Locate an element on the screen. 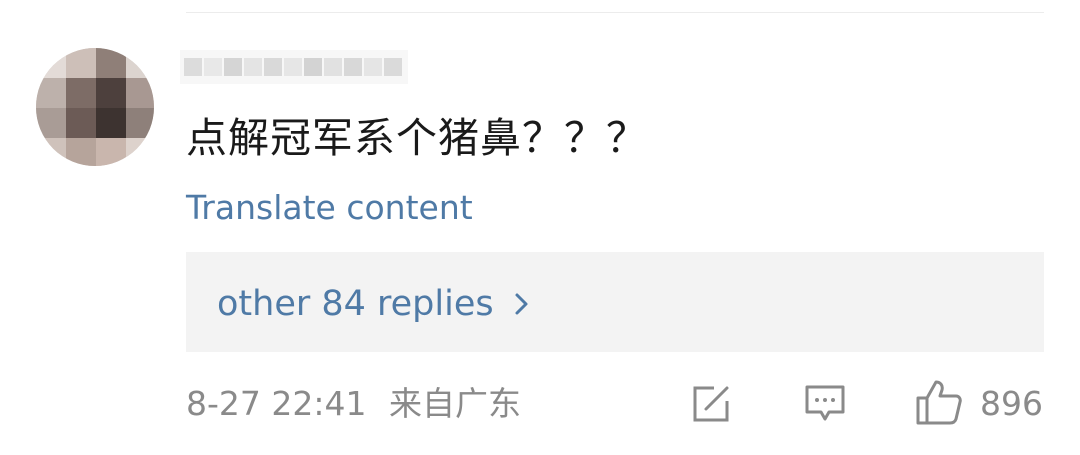  like-button is located at coordinates (939, 402).